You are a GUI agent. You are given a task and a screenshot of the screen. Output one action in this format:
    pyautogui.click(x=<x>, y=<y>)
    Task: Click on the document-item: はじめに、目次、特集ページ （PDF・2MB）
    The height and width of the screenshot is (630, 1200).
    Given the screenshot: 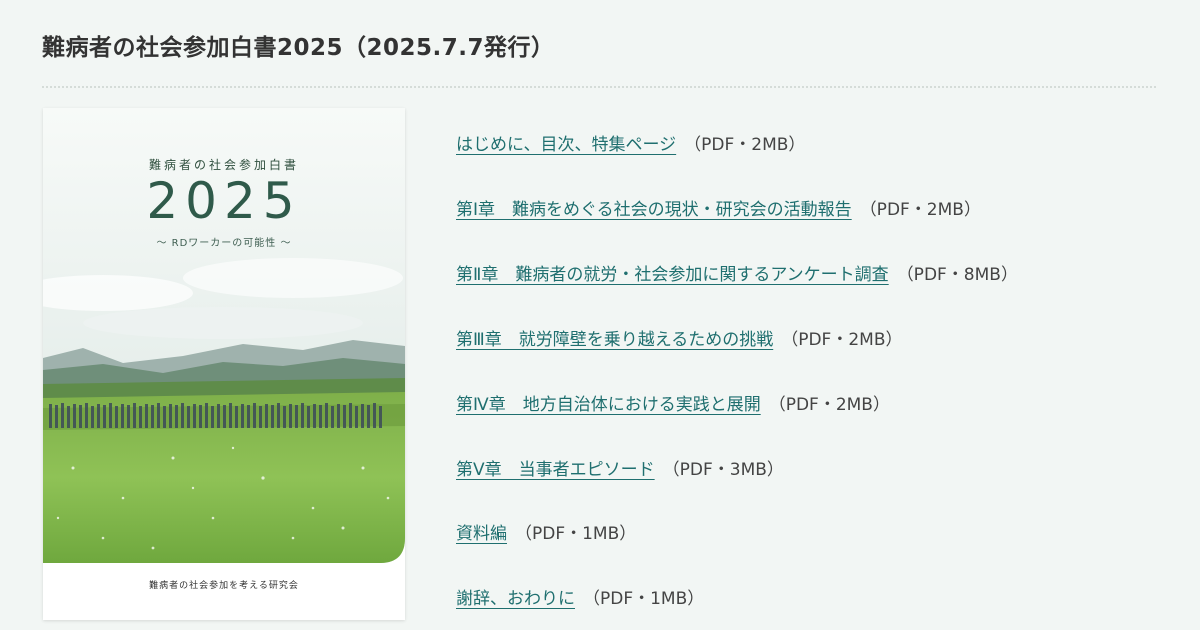 What is the action you would take?
    pyautogui.click(x=630, y=145)
    